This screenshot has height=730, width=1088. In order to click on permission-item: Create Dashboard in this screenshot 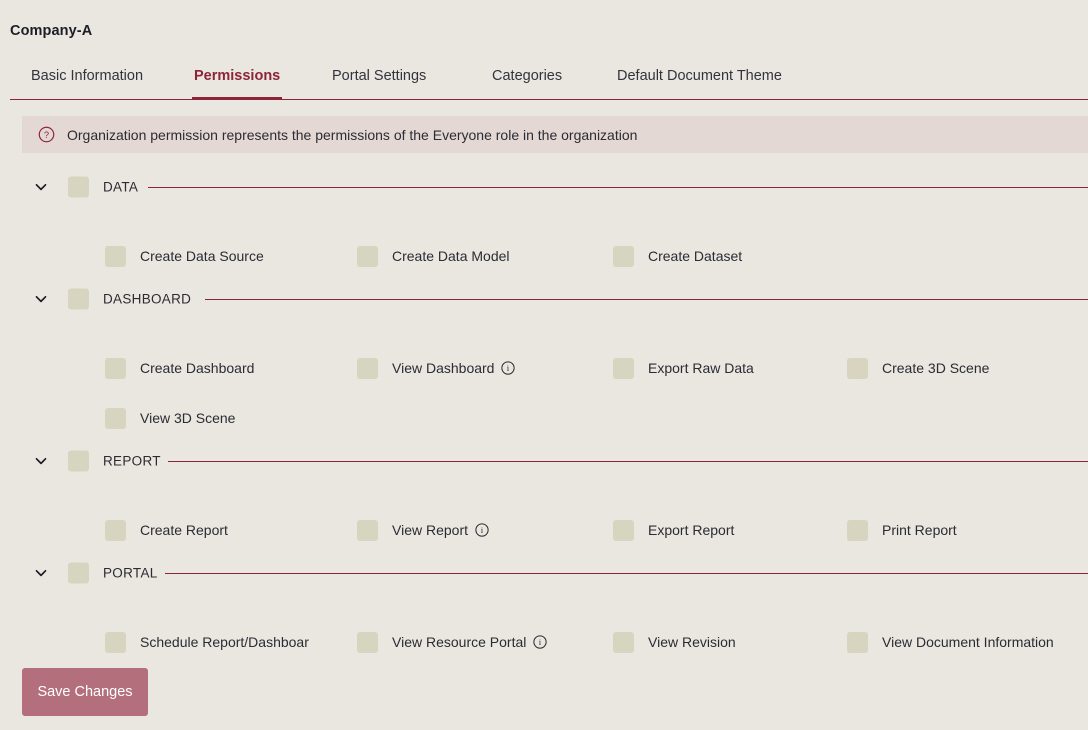, I will do `click(179, 368)`.